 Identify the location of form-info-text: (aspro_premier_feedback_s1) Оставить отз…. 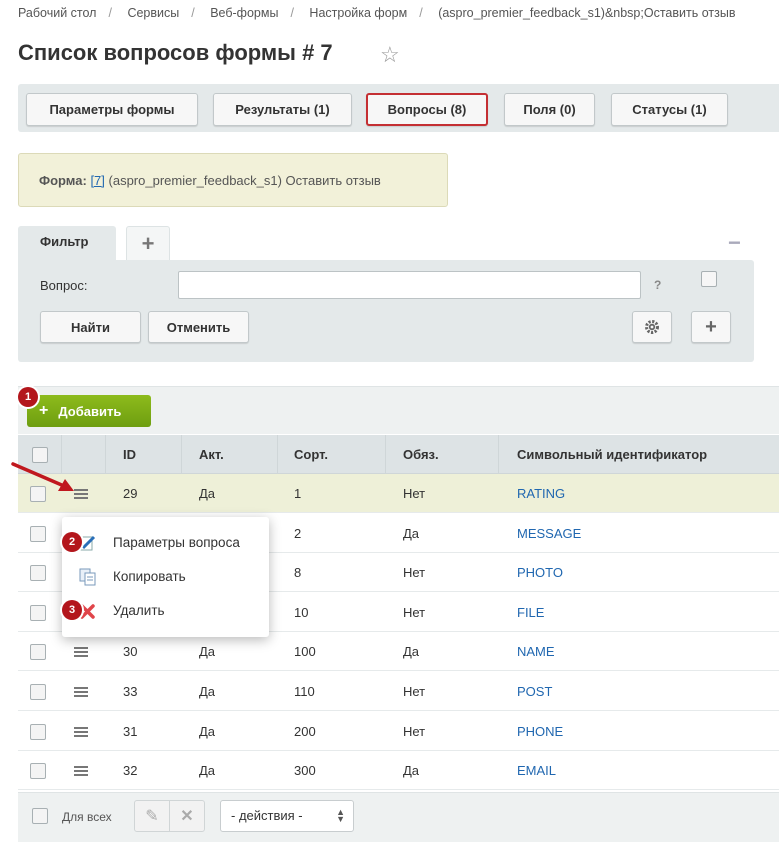
(242, 180).